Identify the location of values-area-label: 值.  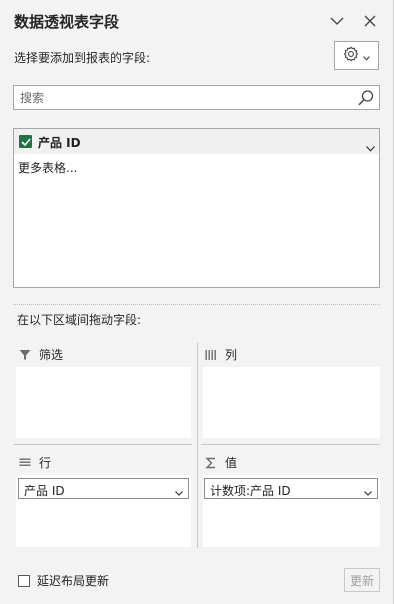
(231, 463).